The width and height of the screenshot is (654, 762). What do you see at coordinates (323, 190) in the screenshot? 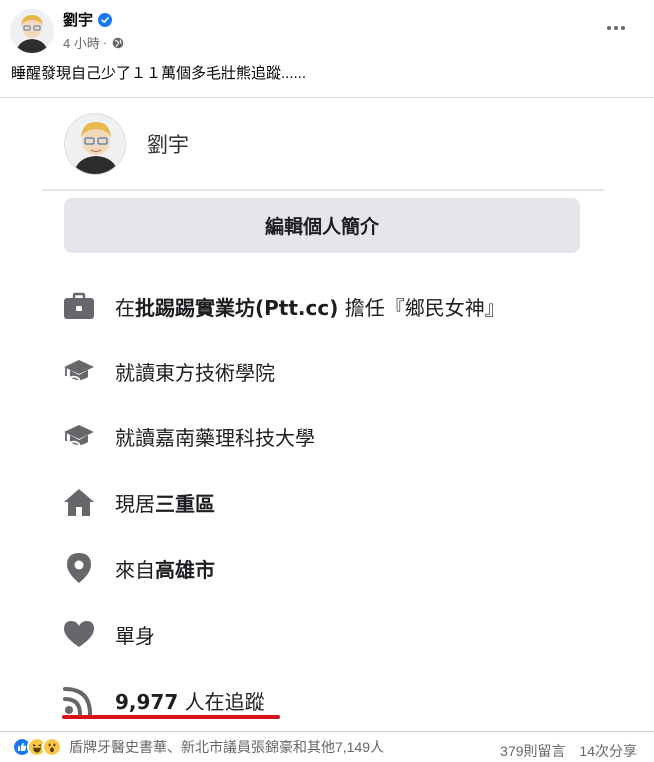
I see `divider` at bounding box center [323, 190].